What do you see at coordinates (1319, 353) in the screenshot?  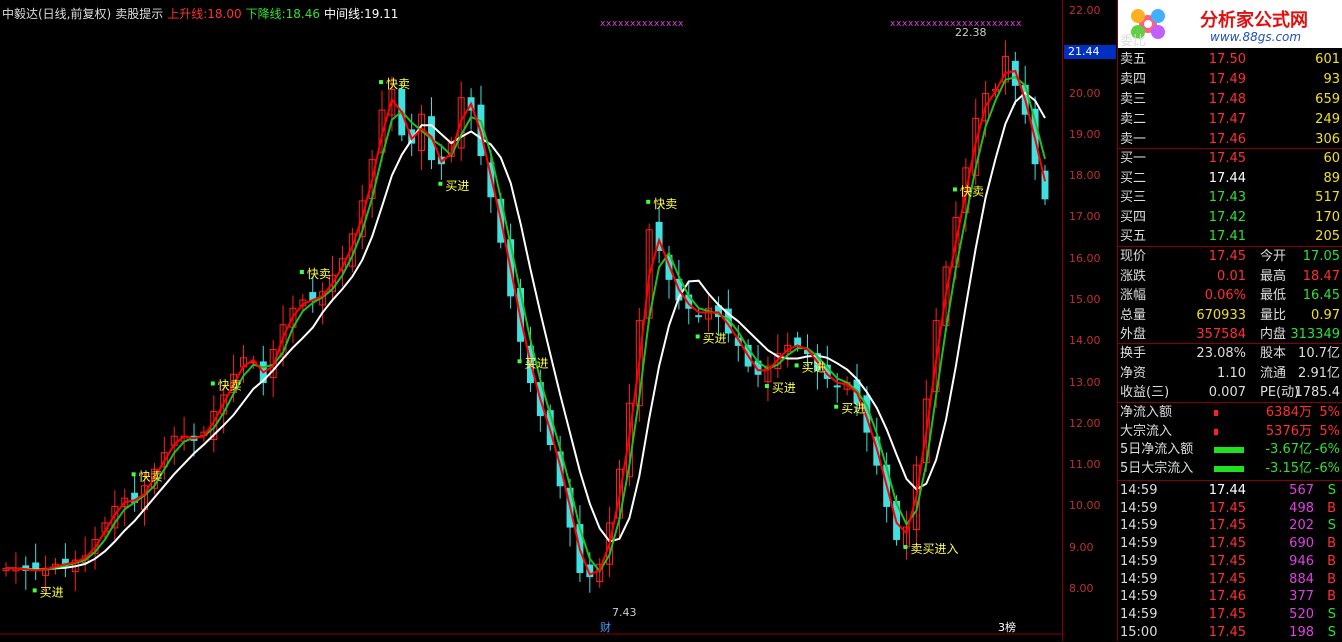 I see `stat2-value: 10.7亿` at bounding box center [1319, 353].